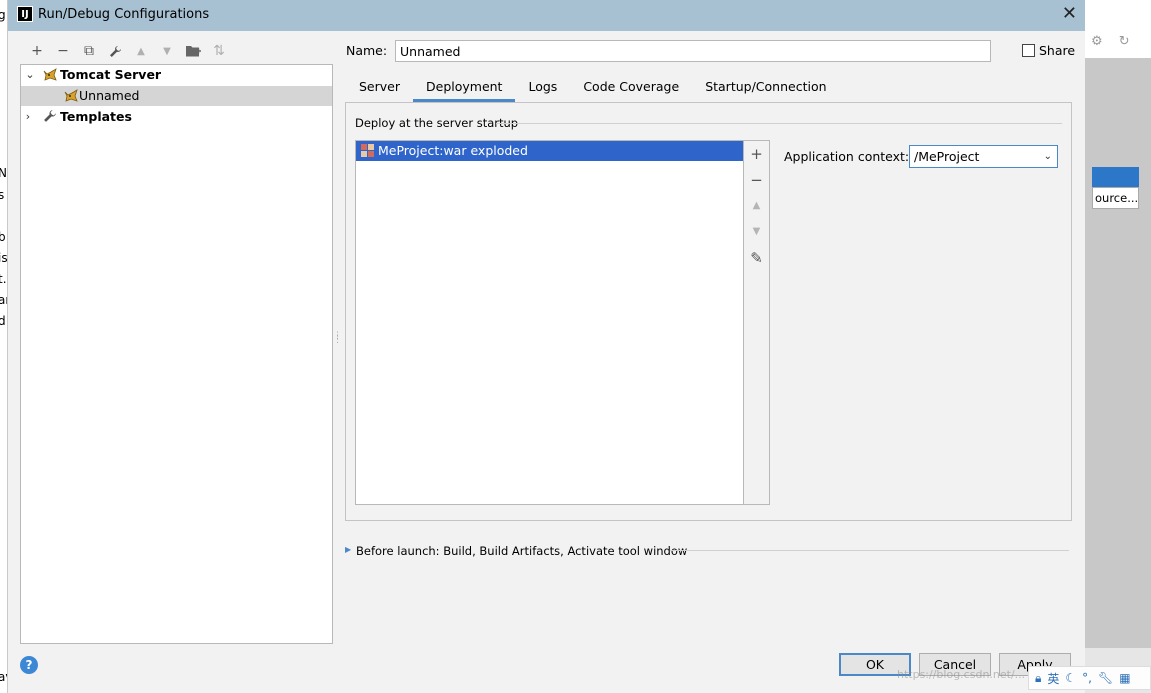 Image resolution: width=1151 pixels, height=693 pixels. What do you see at coordinates (549, 151) in the screenshot?
I see `artifact-list-item: MeProject:war exploded` at bounding box center [549, 151].